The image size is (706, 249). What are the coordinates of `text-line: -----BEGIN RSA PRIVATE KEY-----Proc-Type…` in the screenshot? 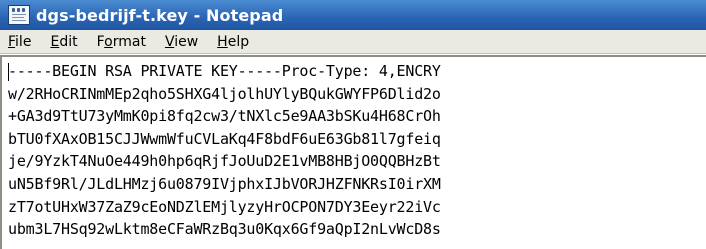 It's located at (224, 71).